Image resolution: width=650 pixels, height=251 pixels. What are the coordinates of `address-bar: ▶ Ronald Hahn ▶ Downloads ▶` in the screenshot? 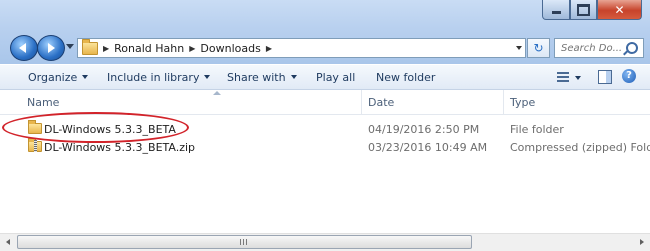 It's located at (301, 48).